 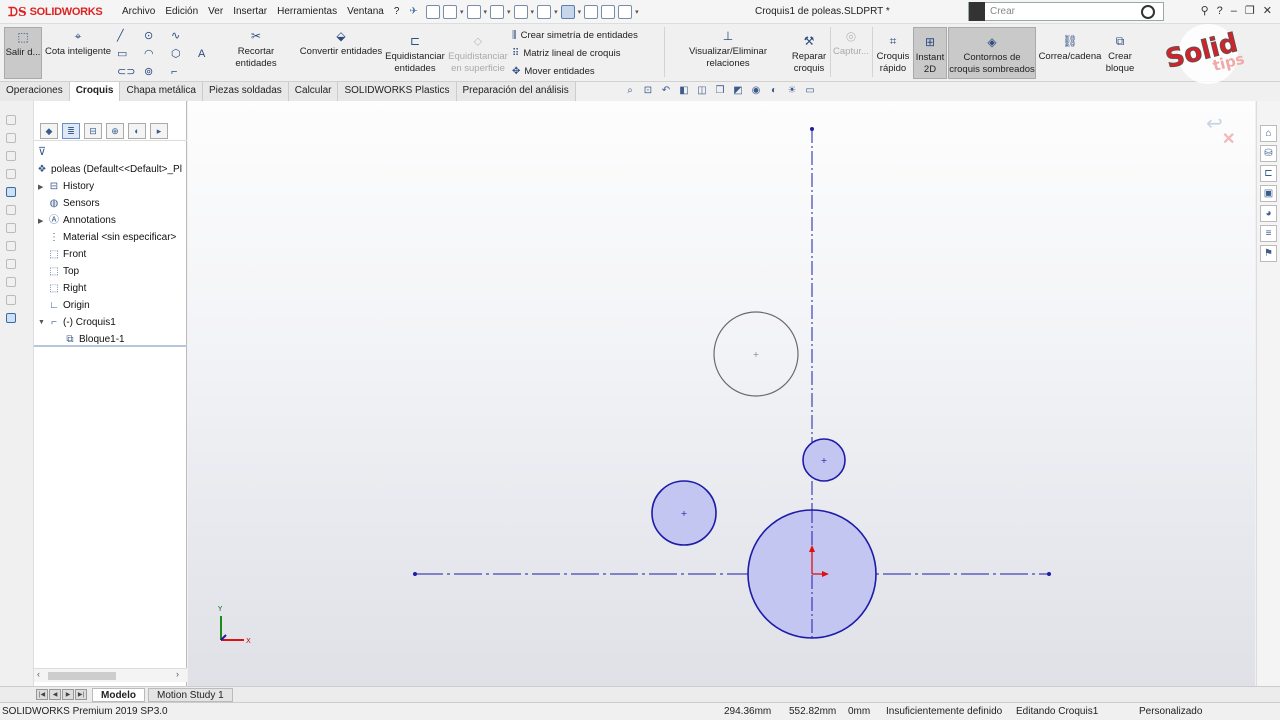 What do you see at coordinates (68, 694) in the screenshot?
I see `next-tab-icon: ▶` at bounding box center [68, 694].